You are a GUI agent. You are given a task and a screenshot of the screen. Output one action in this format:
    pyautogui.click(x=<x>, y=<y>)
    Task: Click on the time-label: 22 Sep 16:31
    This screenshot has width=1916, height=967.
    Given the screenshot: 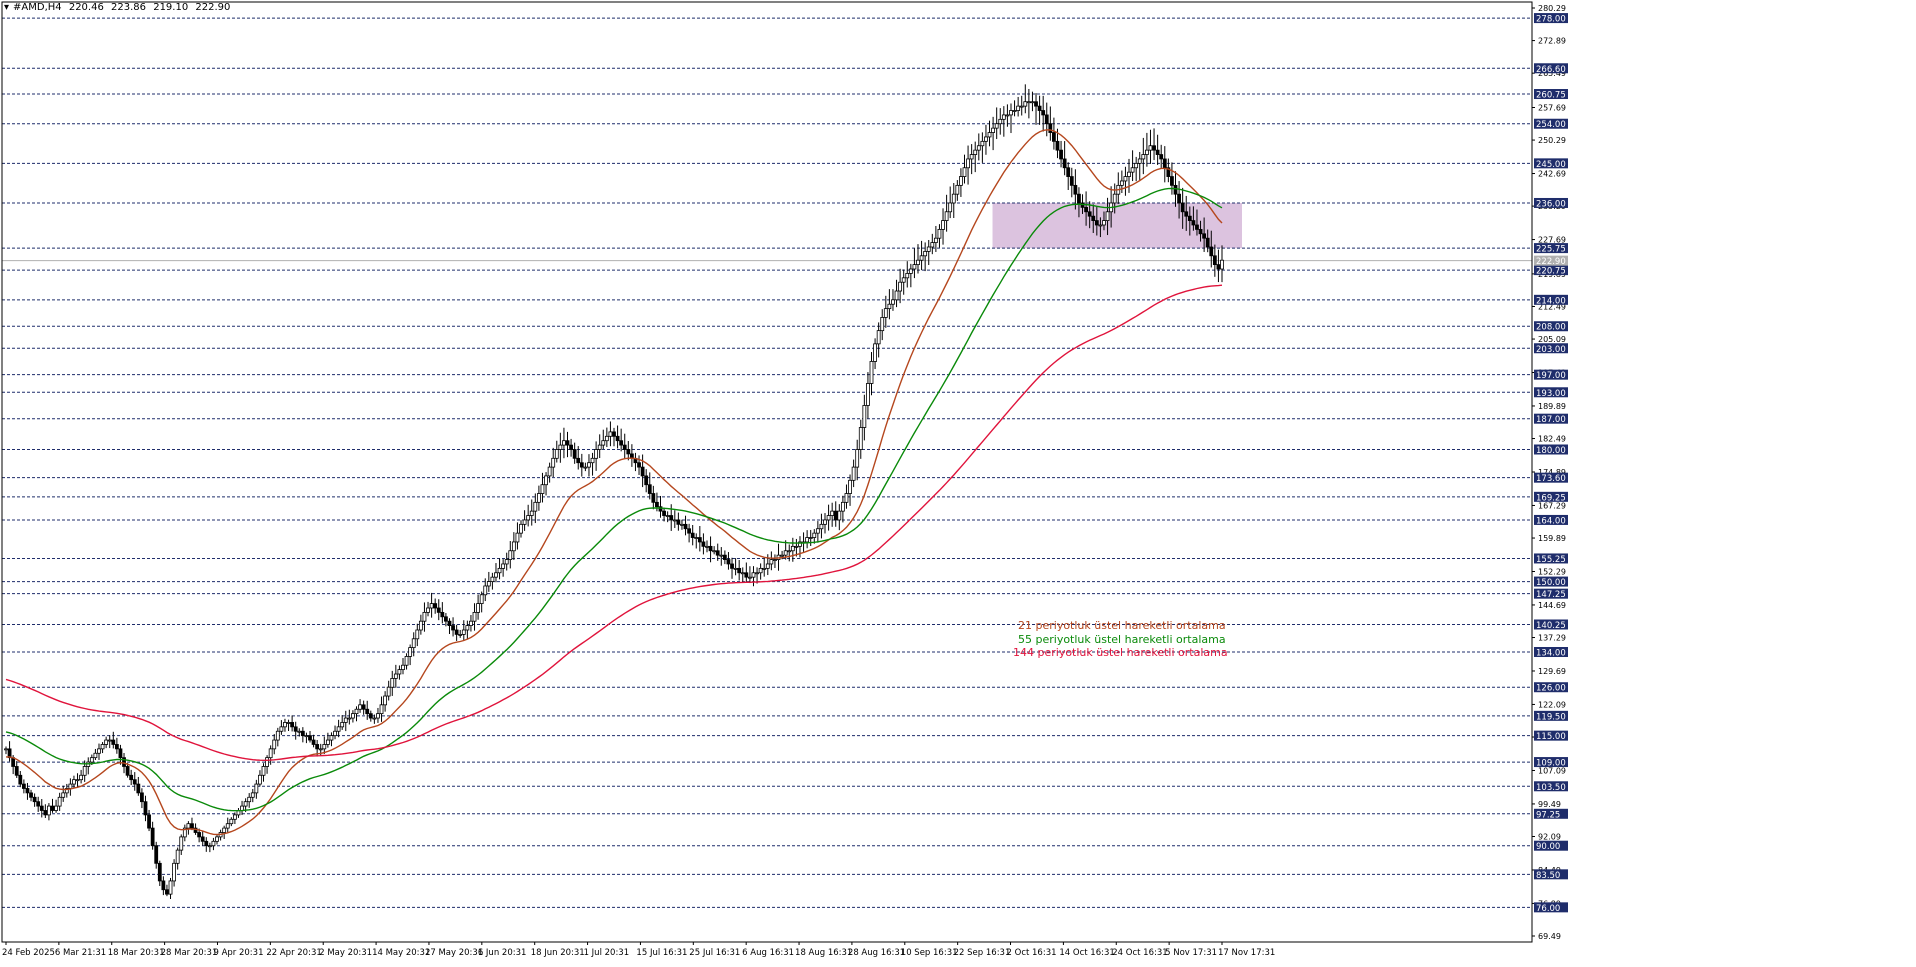 What is the action you would take?
    pyautogui.click(x=982, y=953)
    